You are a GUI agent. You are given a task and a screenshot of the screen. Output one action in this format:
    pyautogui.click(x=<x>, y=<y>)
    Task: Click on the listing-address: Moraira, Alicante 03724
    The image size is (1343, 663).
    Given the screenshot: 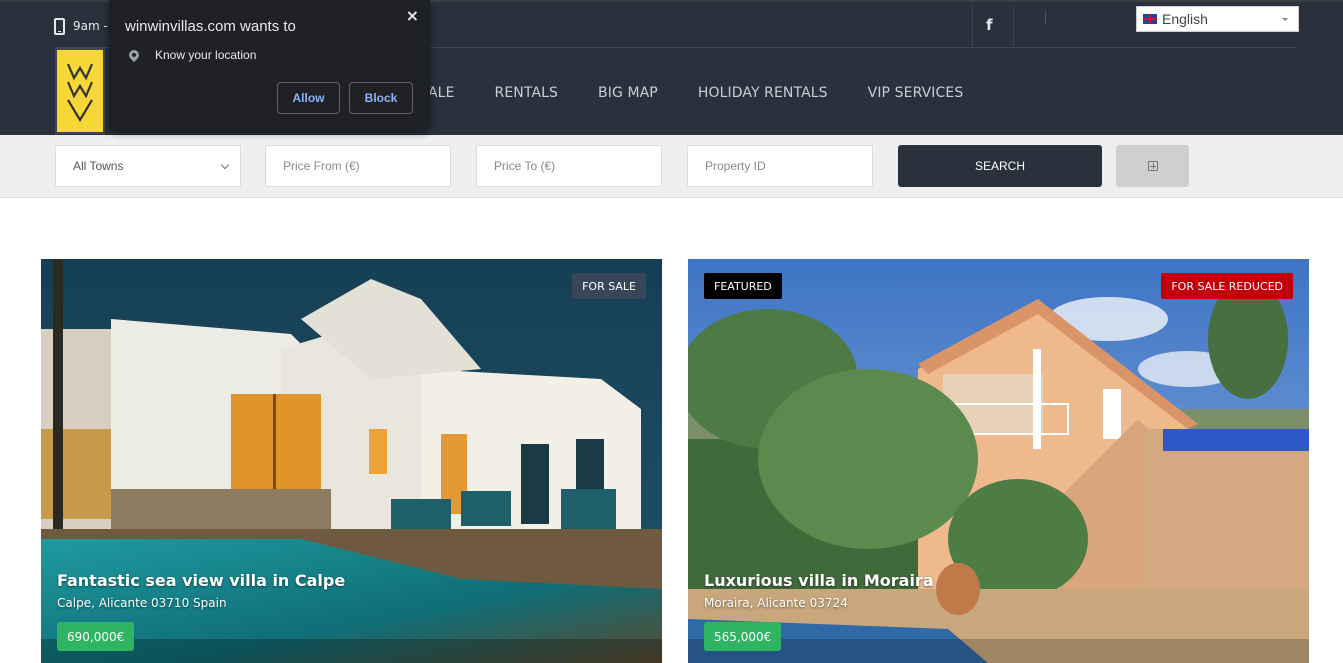 What is the action you would take?
    pyautogui.click(x=776, y=603)
    